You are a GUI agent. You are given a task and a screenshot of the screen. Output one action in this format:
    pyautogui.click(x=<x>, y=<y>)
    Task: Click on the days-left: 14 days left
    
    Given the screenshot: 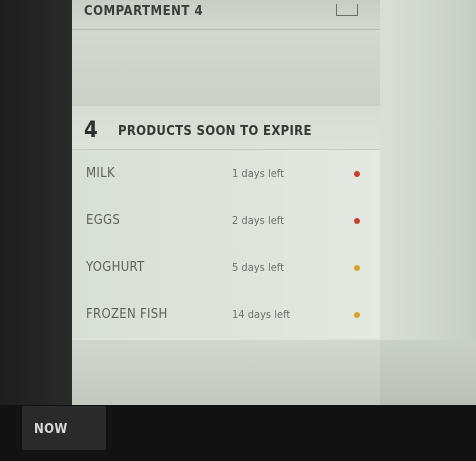 What is the action you would take?
    pyautogui.click(x=261, y=314)
    